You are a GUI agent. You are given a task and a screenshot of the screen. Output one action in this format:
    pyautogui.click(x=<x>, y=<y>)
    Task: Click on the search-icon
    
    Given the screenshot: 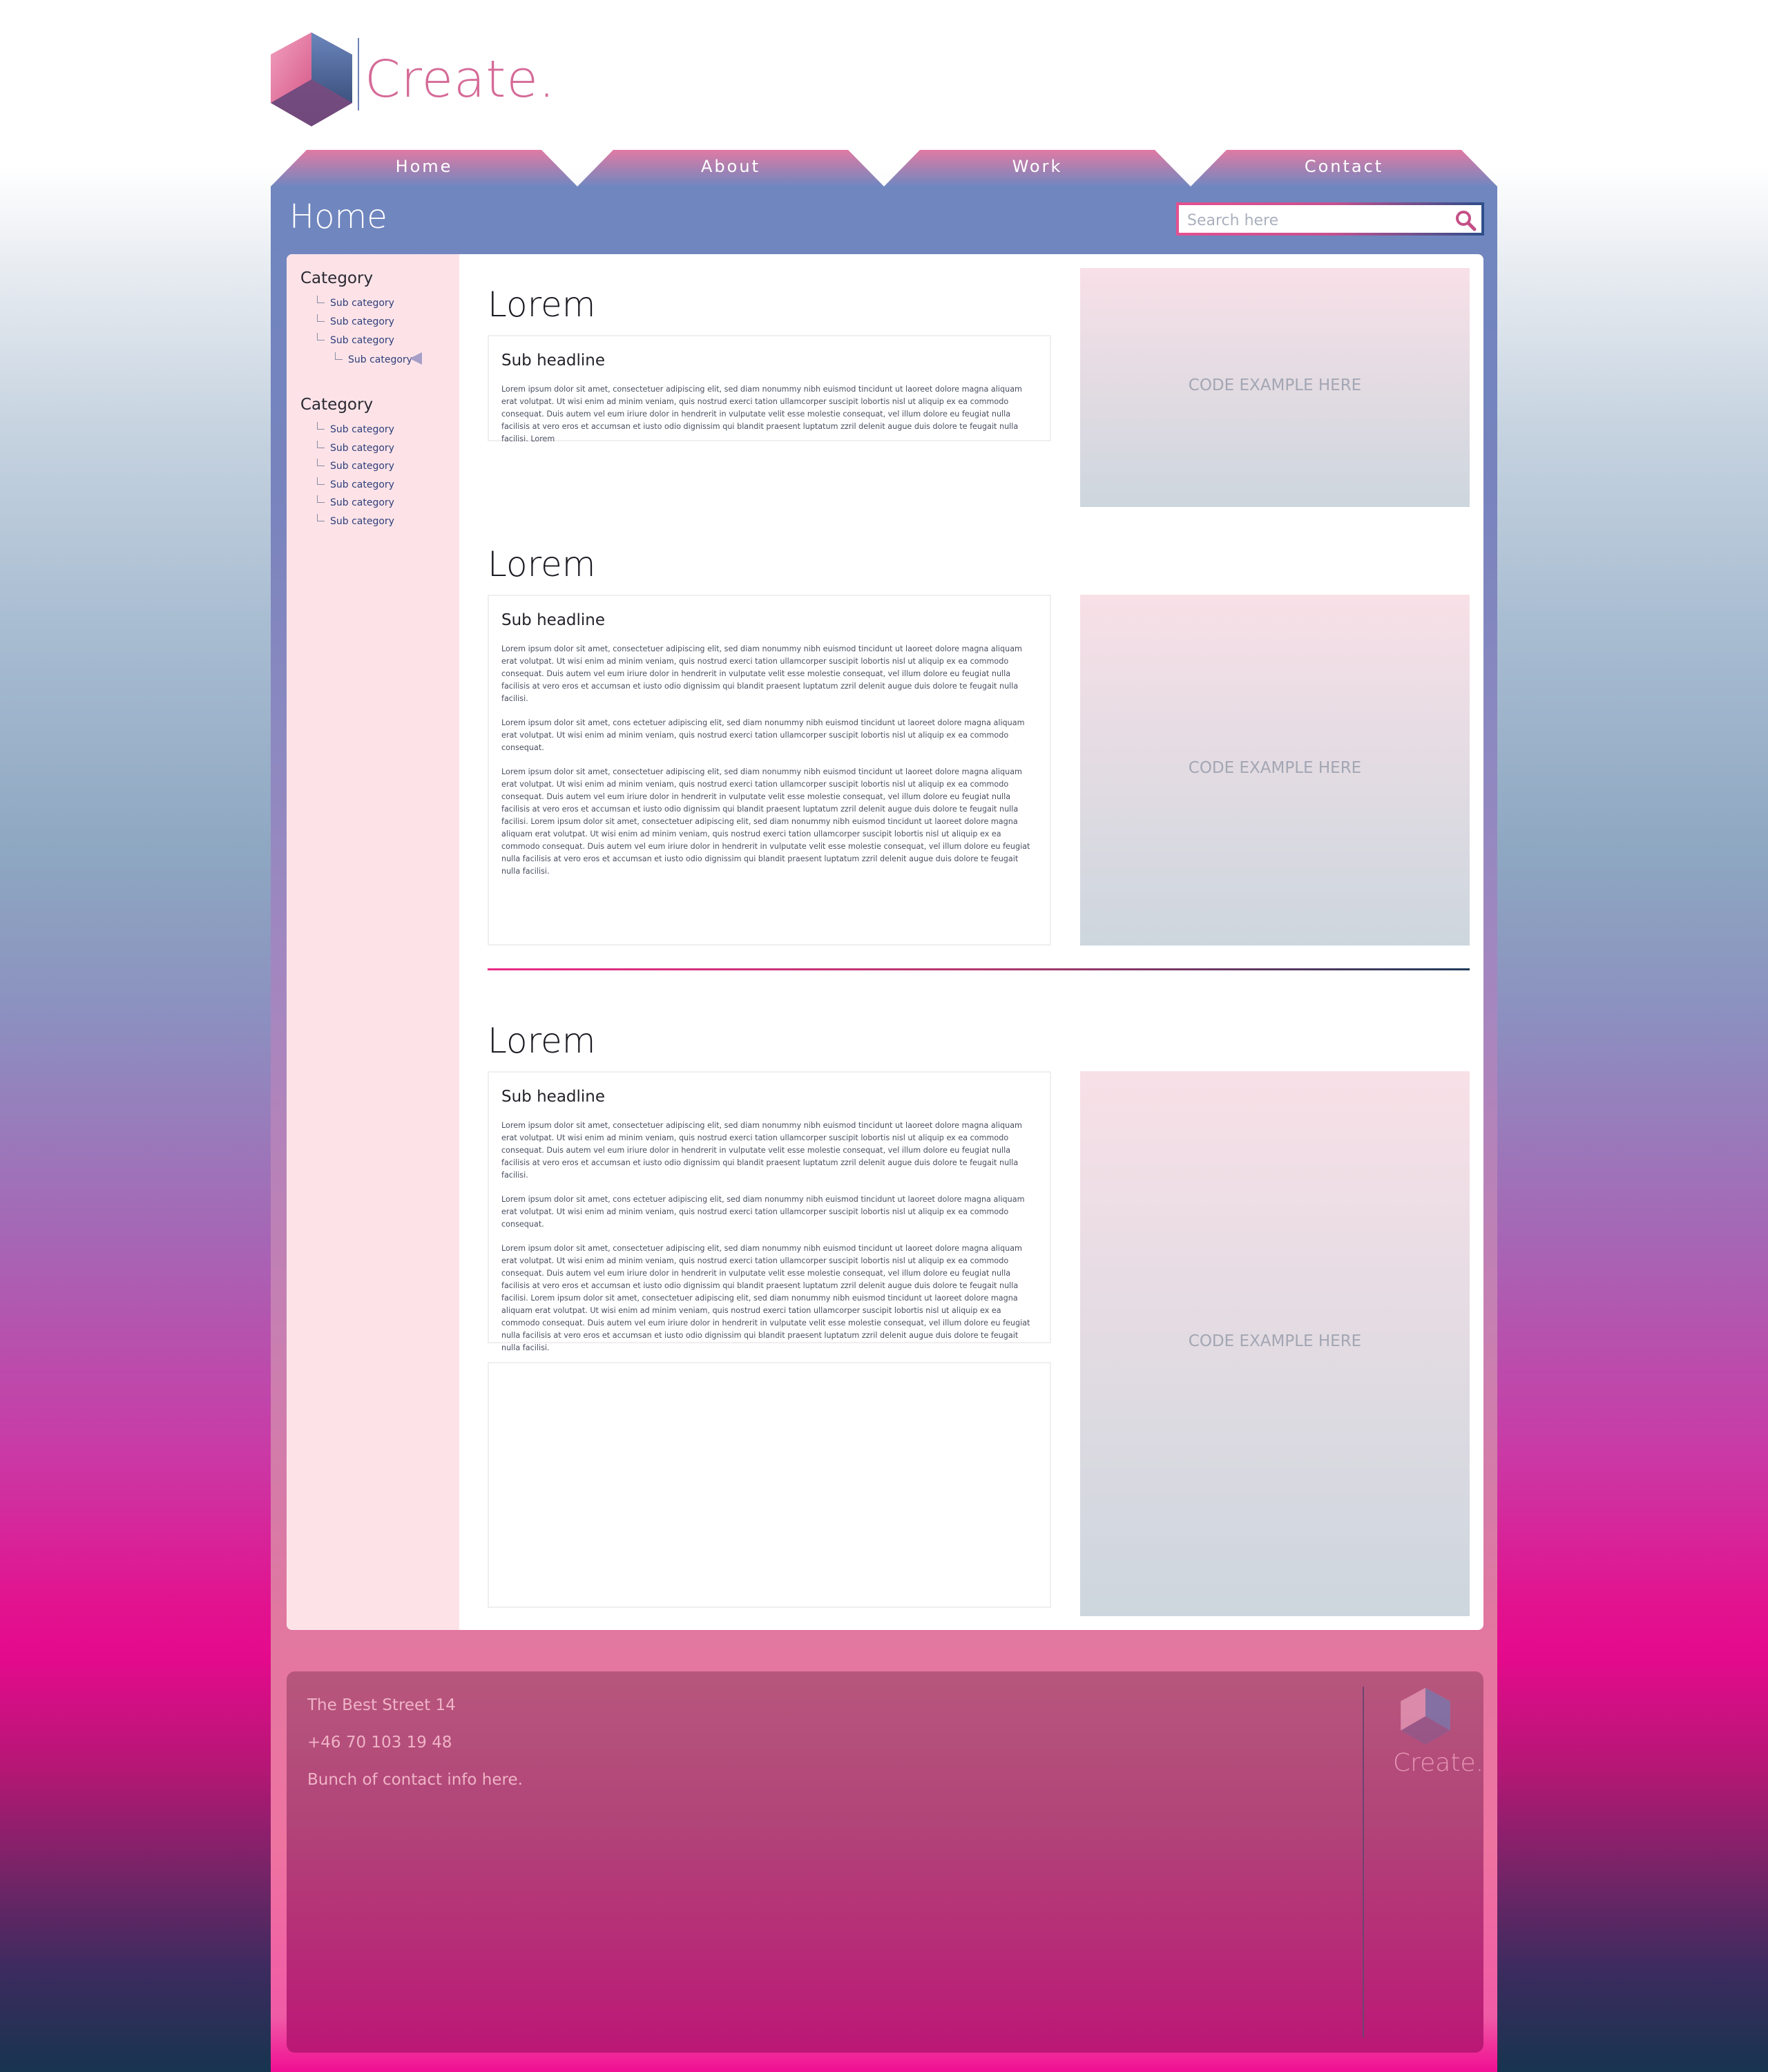 What is the action you would take?
    pyautogui.click(x=1466, y=220)
    